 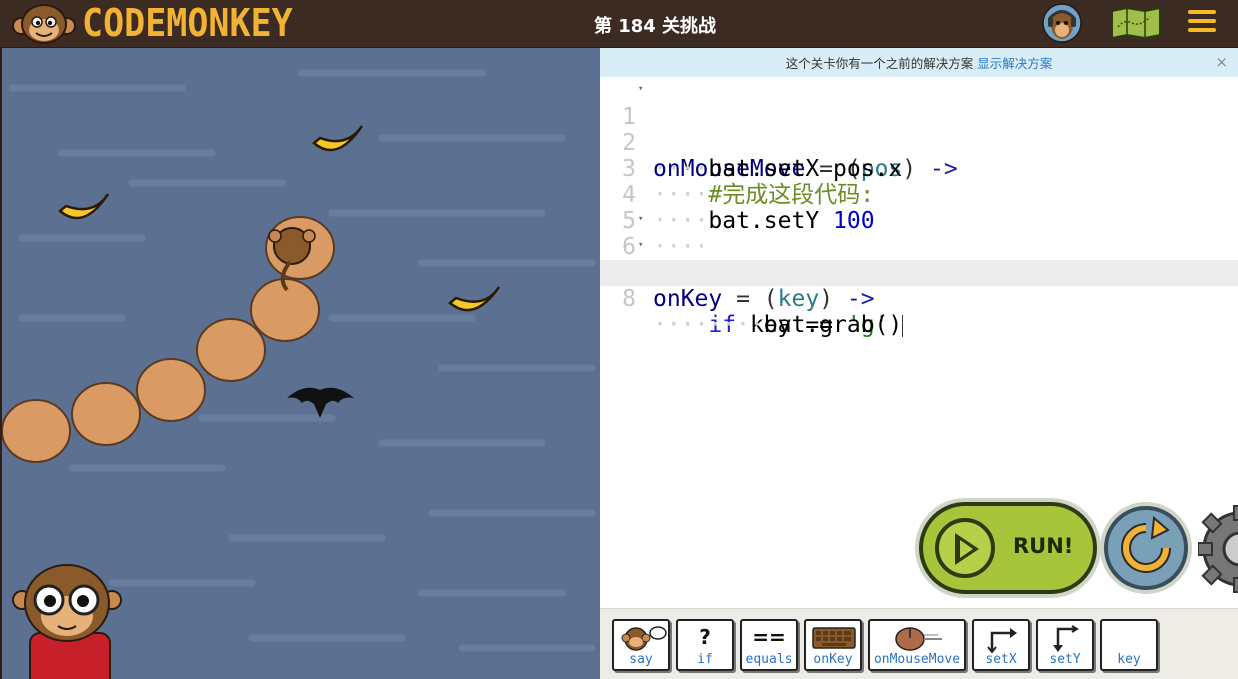 What do you see at coordinates (833, 325) in the screenshot?
I see `code-token: bat.grab()` at bounding box center [833, 325].